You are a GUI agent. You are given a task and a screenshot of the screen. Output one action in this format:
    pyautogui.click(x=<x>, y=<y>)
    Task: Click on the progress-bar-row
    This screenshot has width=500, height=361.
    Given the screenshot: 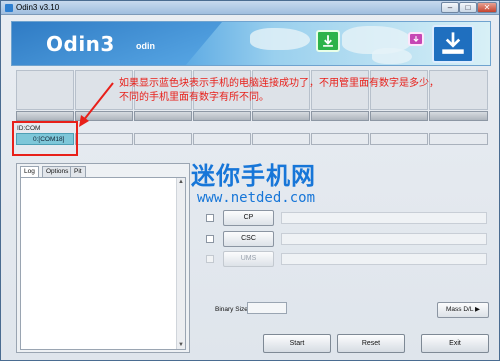 What is the action you would take?
    pyautogui.click(x=252, y=116)
    